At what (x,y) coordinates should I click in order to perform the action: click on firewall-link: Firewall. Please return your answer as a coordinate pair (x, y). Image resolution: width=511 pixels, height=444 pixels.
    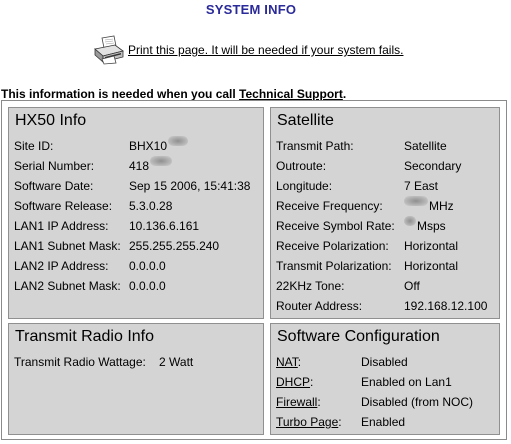
    Looking at the image, I should click on (296, 402).